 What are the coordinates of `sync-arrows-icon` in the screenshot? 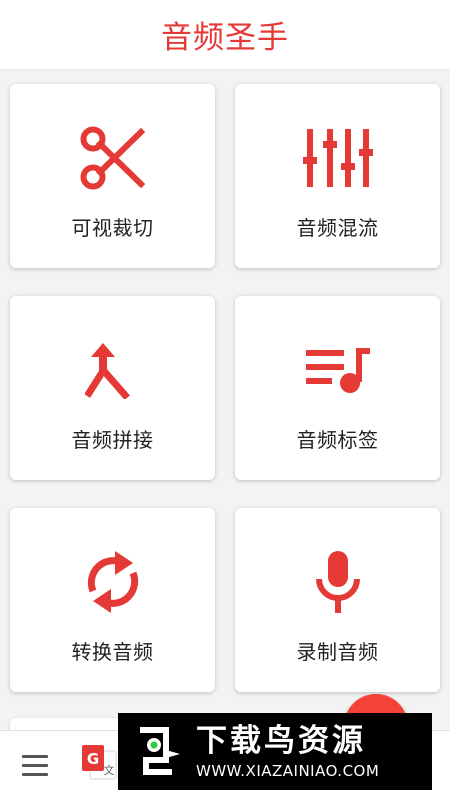 It's located at (113, 582).